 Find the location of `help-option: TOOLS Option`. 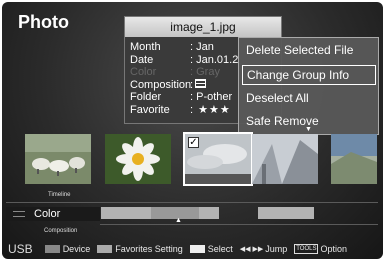

help-option: TOOLS Option is located at coordinates (321, 248).